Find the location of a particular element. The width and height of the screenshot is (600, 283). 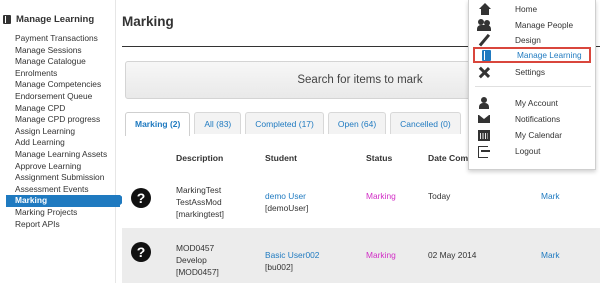

user-icon is located at coordinates (485, 102).